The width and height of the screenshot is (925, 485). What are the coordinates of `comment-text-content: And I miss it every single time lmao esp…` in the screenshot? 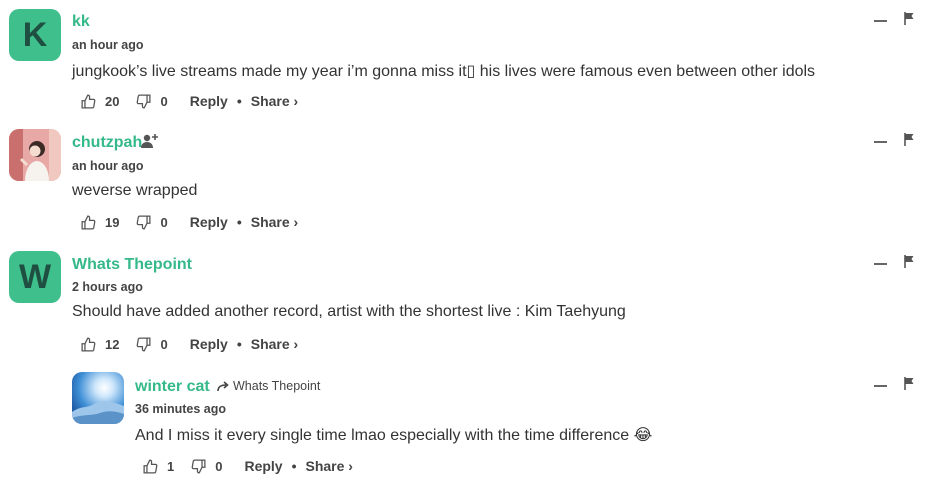 It's located at (382, 435).